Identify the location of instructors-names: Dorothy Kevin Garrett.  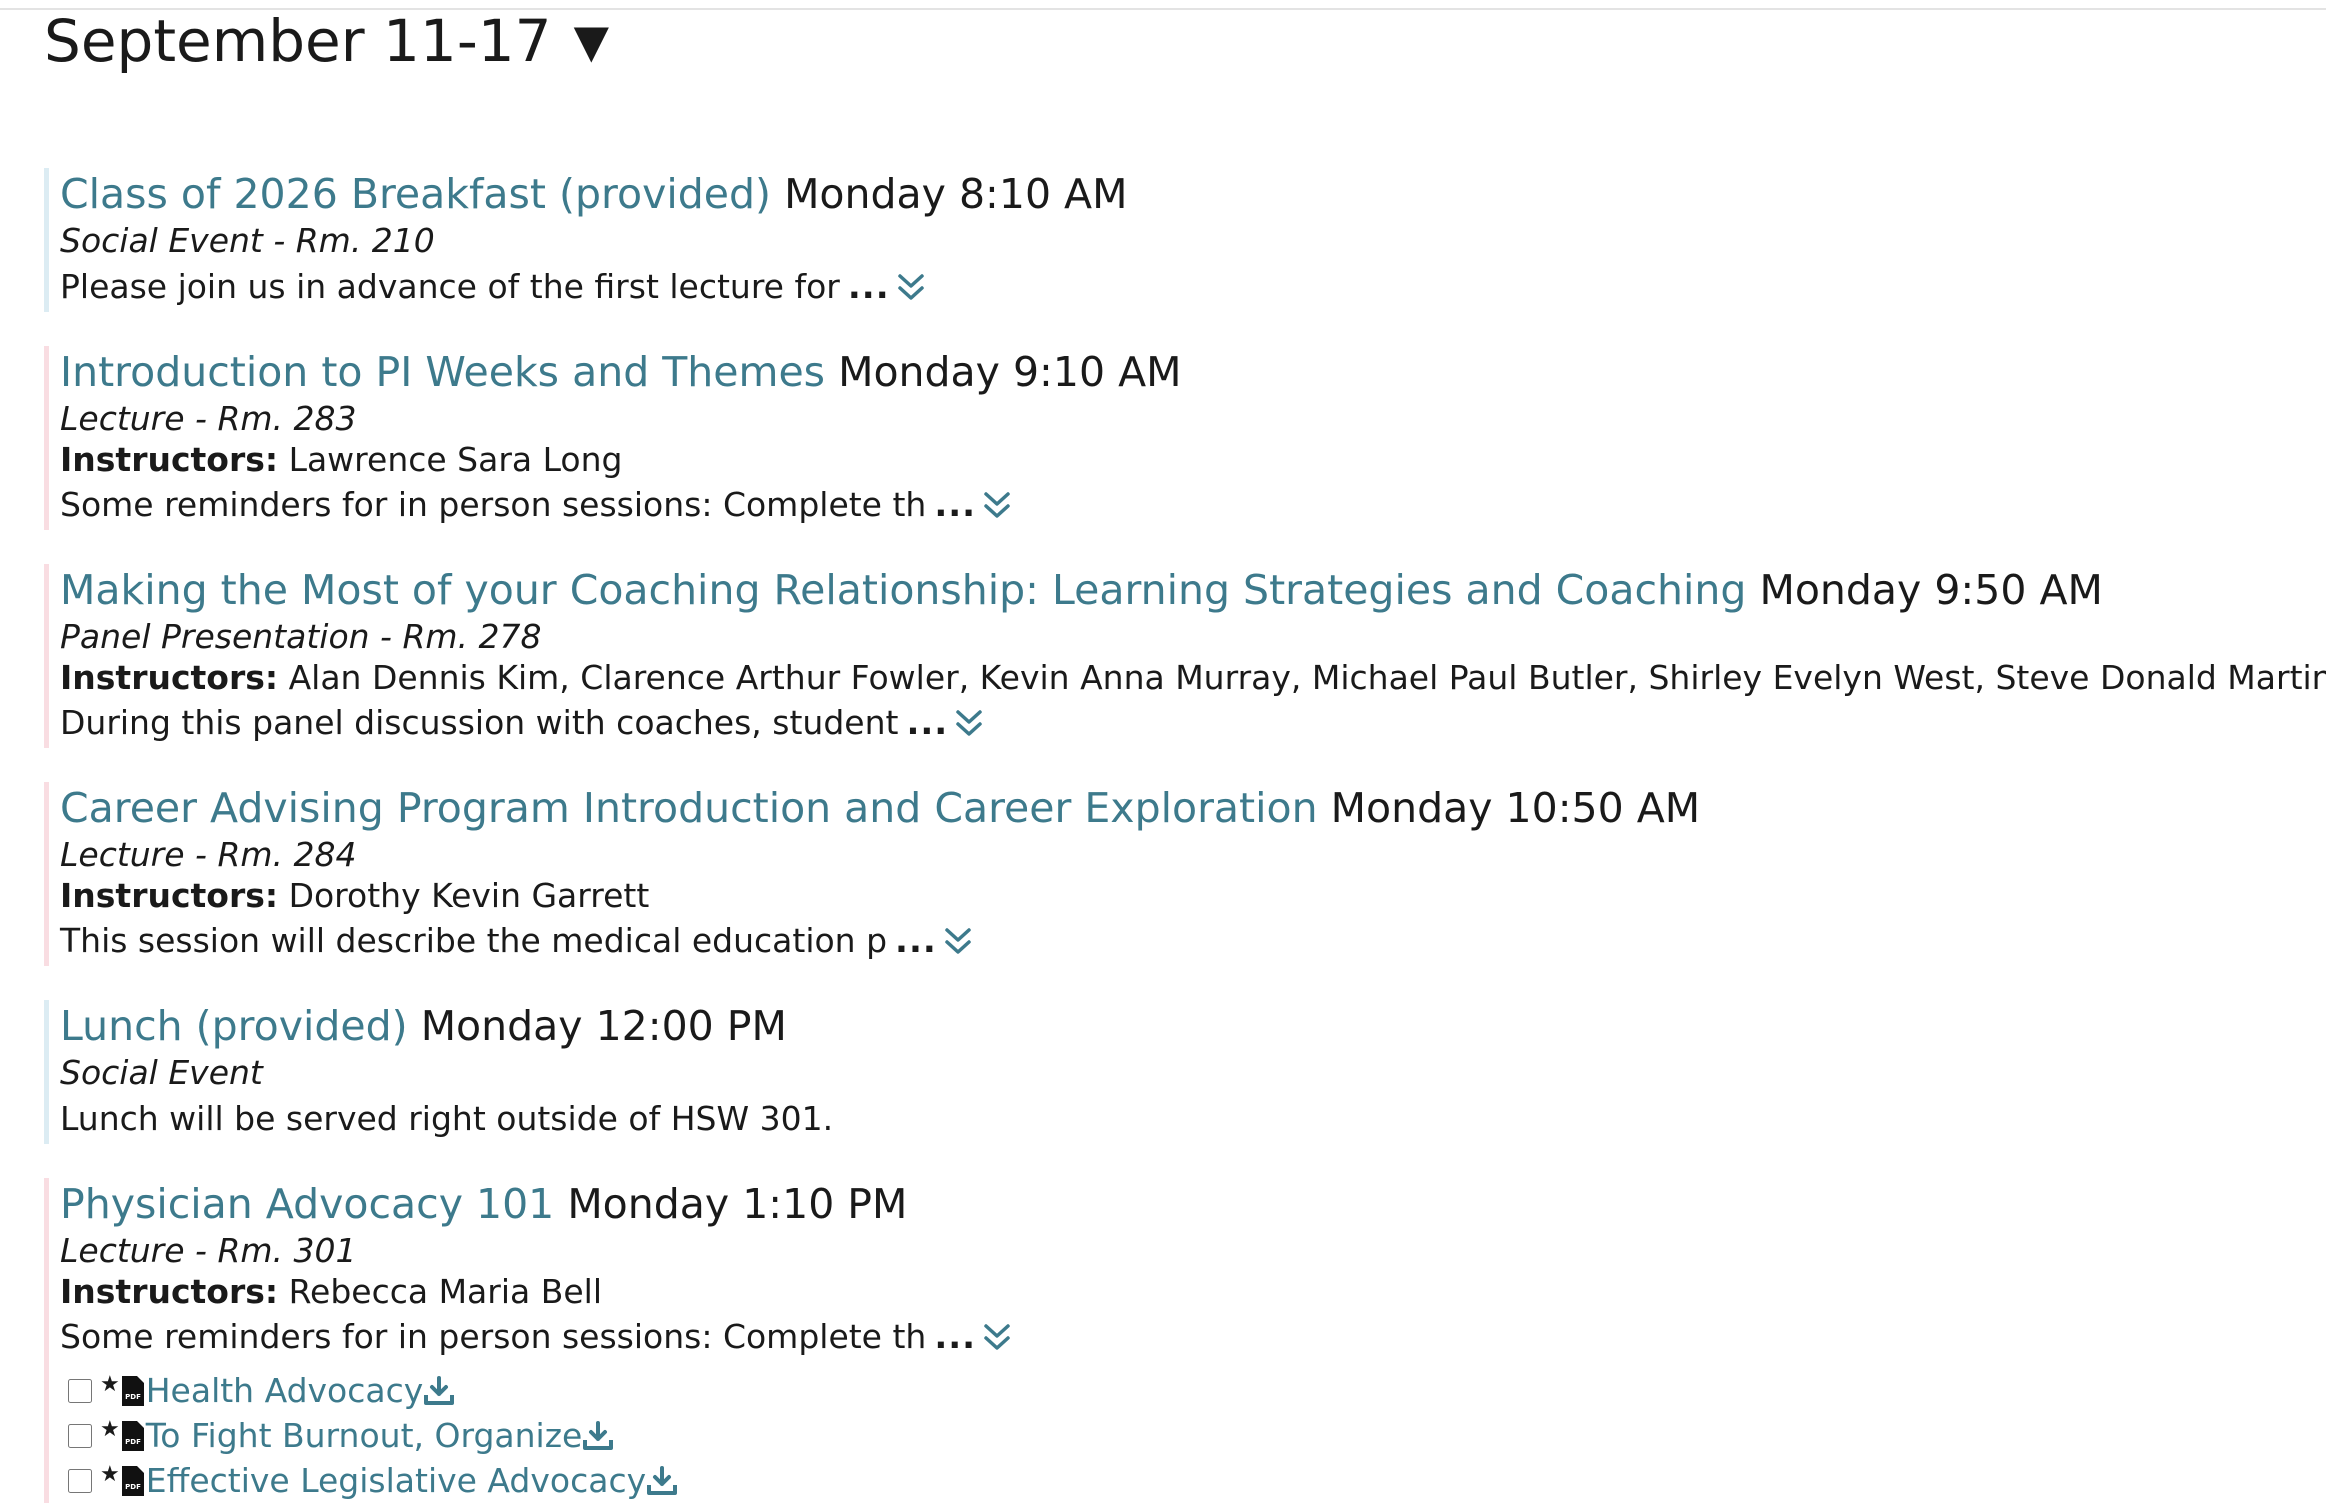
(469, 895).